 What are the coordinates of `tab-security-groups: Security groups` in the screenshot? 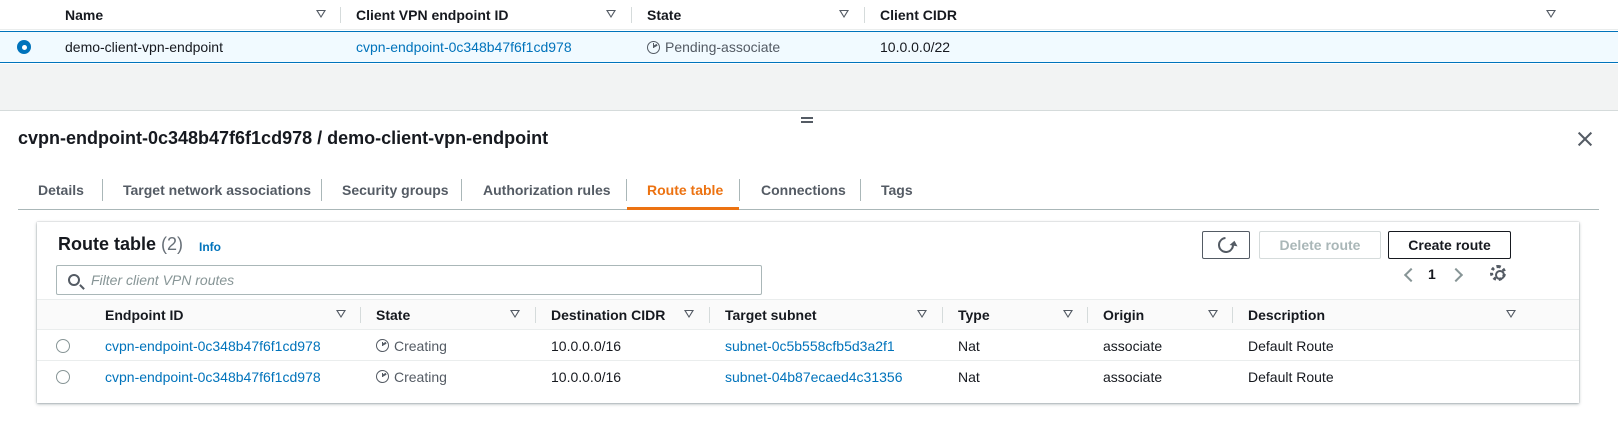 It's located at (395, 190).